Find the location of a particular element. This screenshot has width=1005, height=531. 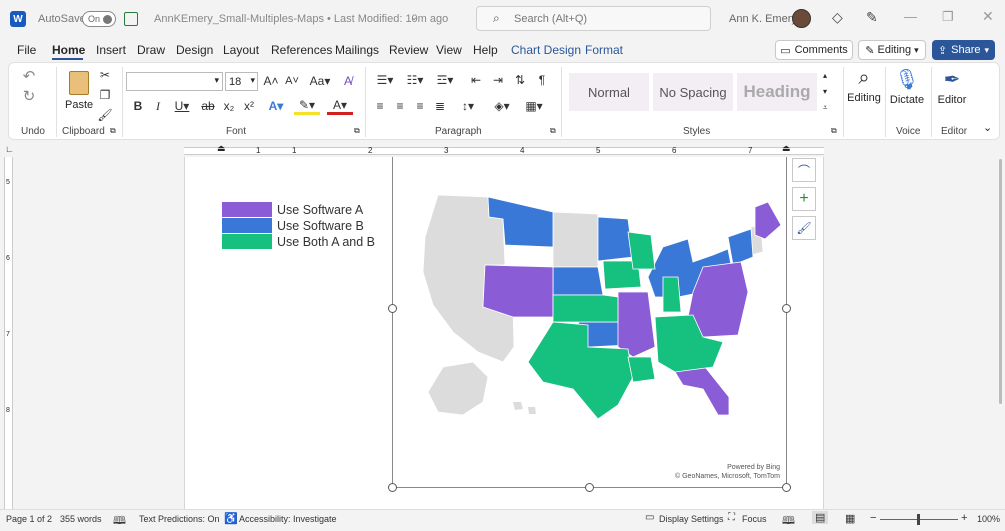

chart-elements-button: + is located at coordinates (804, 199).